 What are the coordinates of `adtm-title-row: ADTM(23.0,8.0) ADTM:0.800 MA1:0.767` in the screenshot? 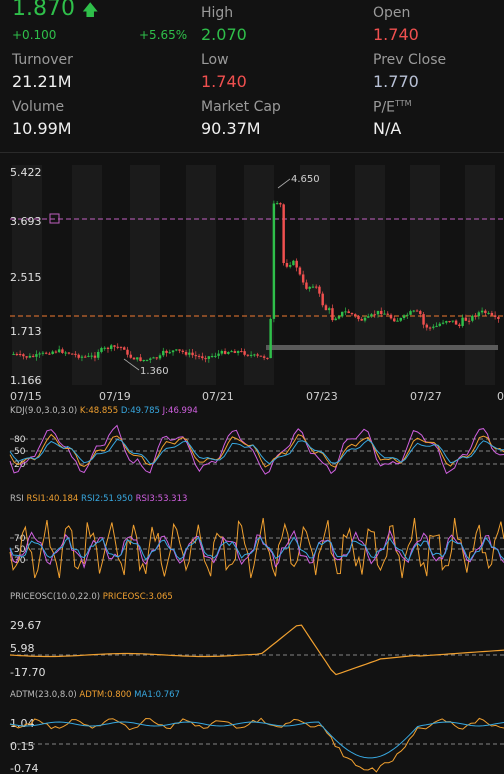 It's located at (95, 695).